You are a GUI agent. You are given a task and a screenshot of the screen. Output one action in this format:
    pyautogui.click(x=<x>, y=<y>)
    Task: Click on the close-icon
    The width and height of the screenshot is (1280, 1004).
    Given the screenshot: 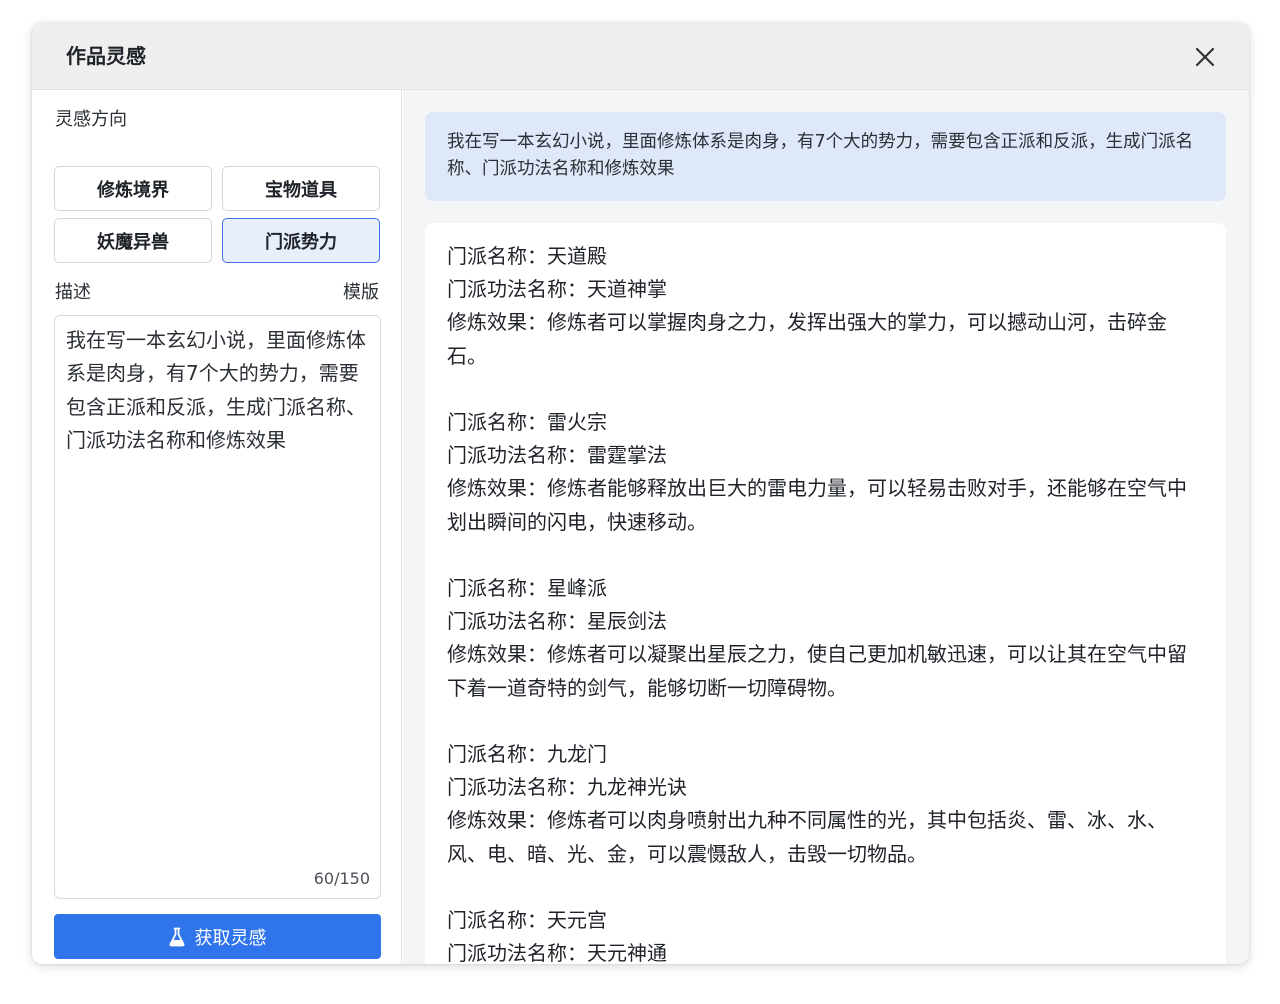 What is the action you would take?
    pyautogui.click(x=1205, y=57)
    